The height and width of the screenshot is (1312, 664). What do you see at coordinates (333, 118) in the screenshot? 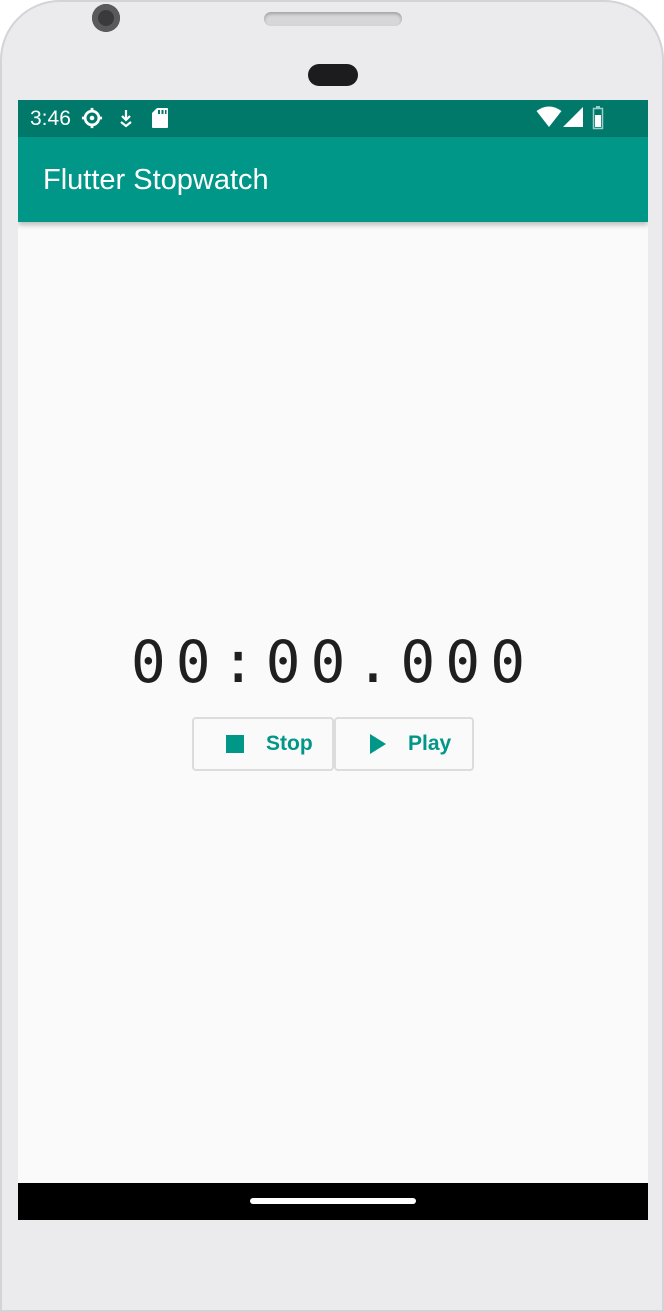
I see `status-bar: 3:46` at bounding box center [333, 118].